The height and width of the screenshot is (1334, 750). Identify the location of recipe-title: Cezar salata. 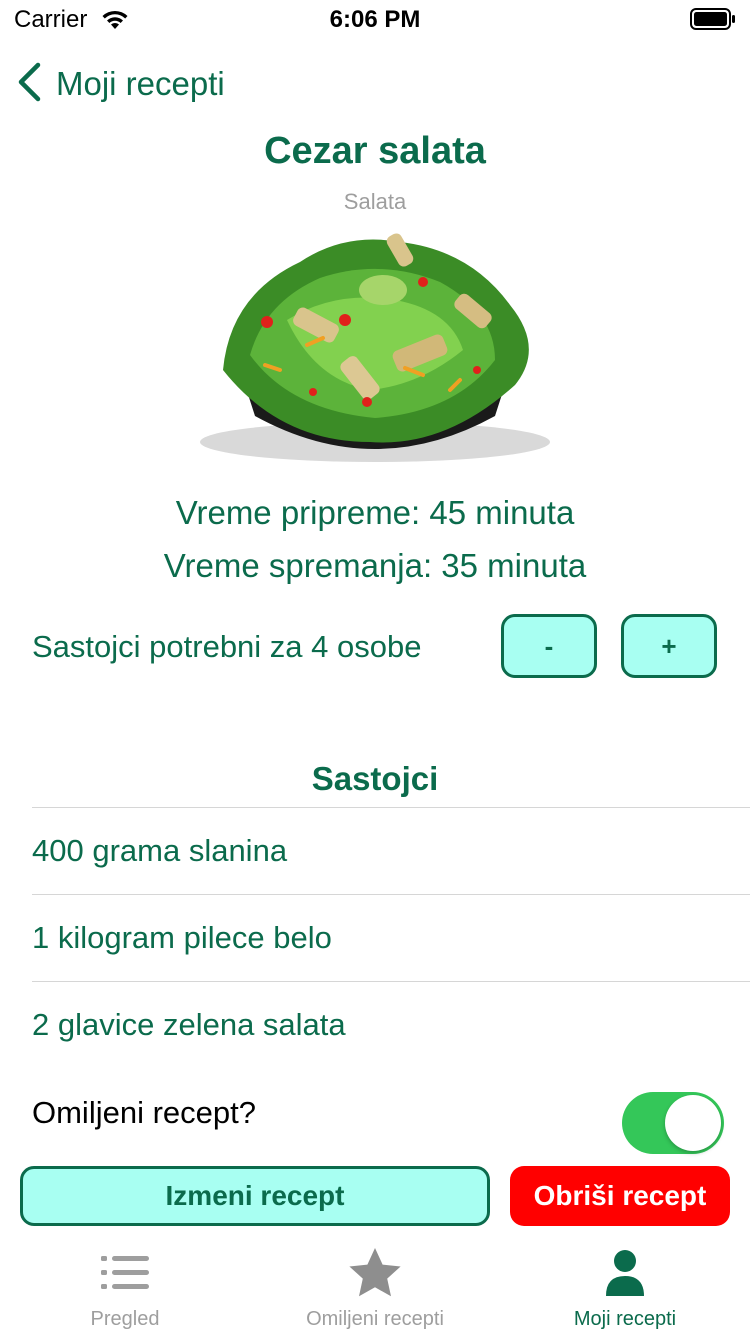
(375, 151).